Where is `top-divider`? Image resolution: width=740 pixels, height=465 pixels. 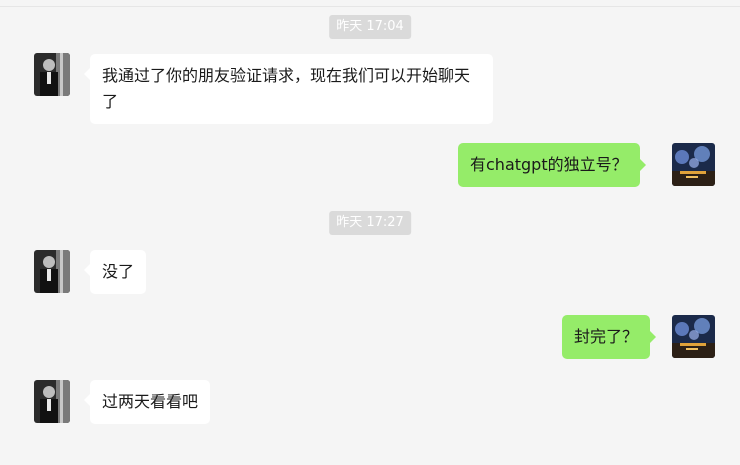
top-divider is located at coordinates (370, 6).